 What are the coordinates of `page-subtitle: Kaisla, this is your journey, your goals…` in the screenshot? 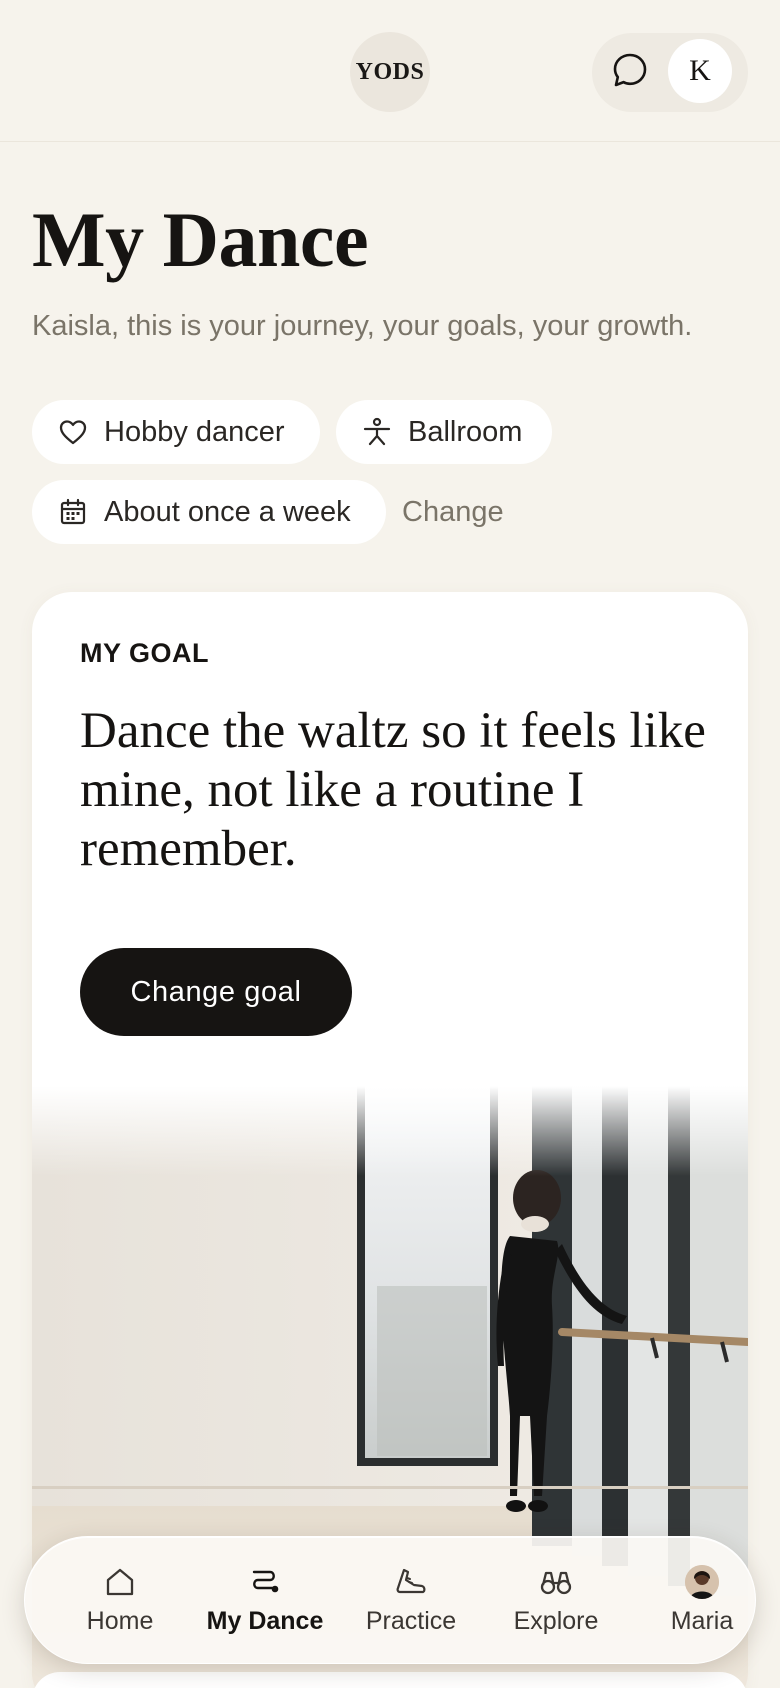 It's located at (362, 326).